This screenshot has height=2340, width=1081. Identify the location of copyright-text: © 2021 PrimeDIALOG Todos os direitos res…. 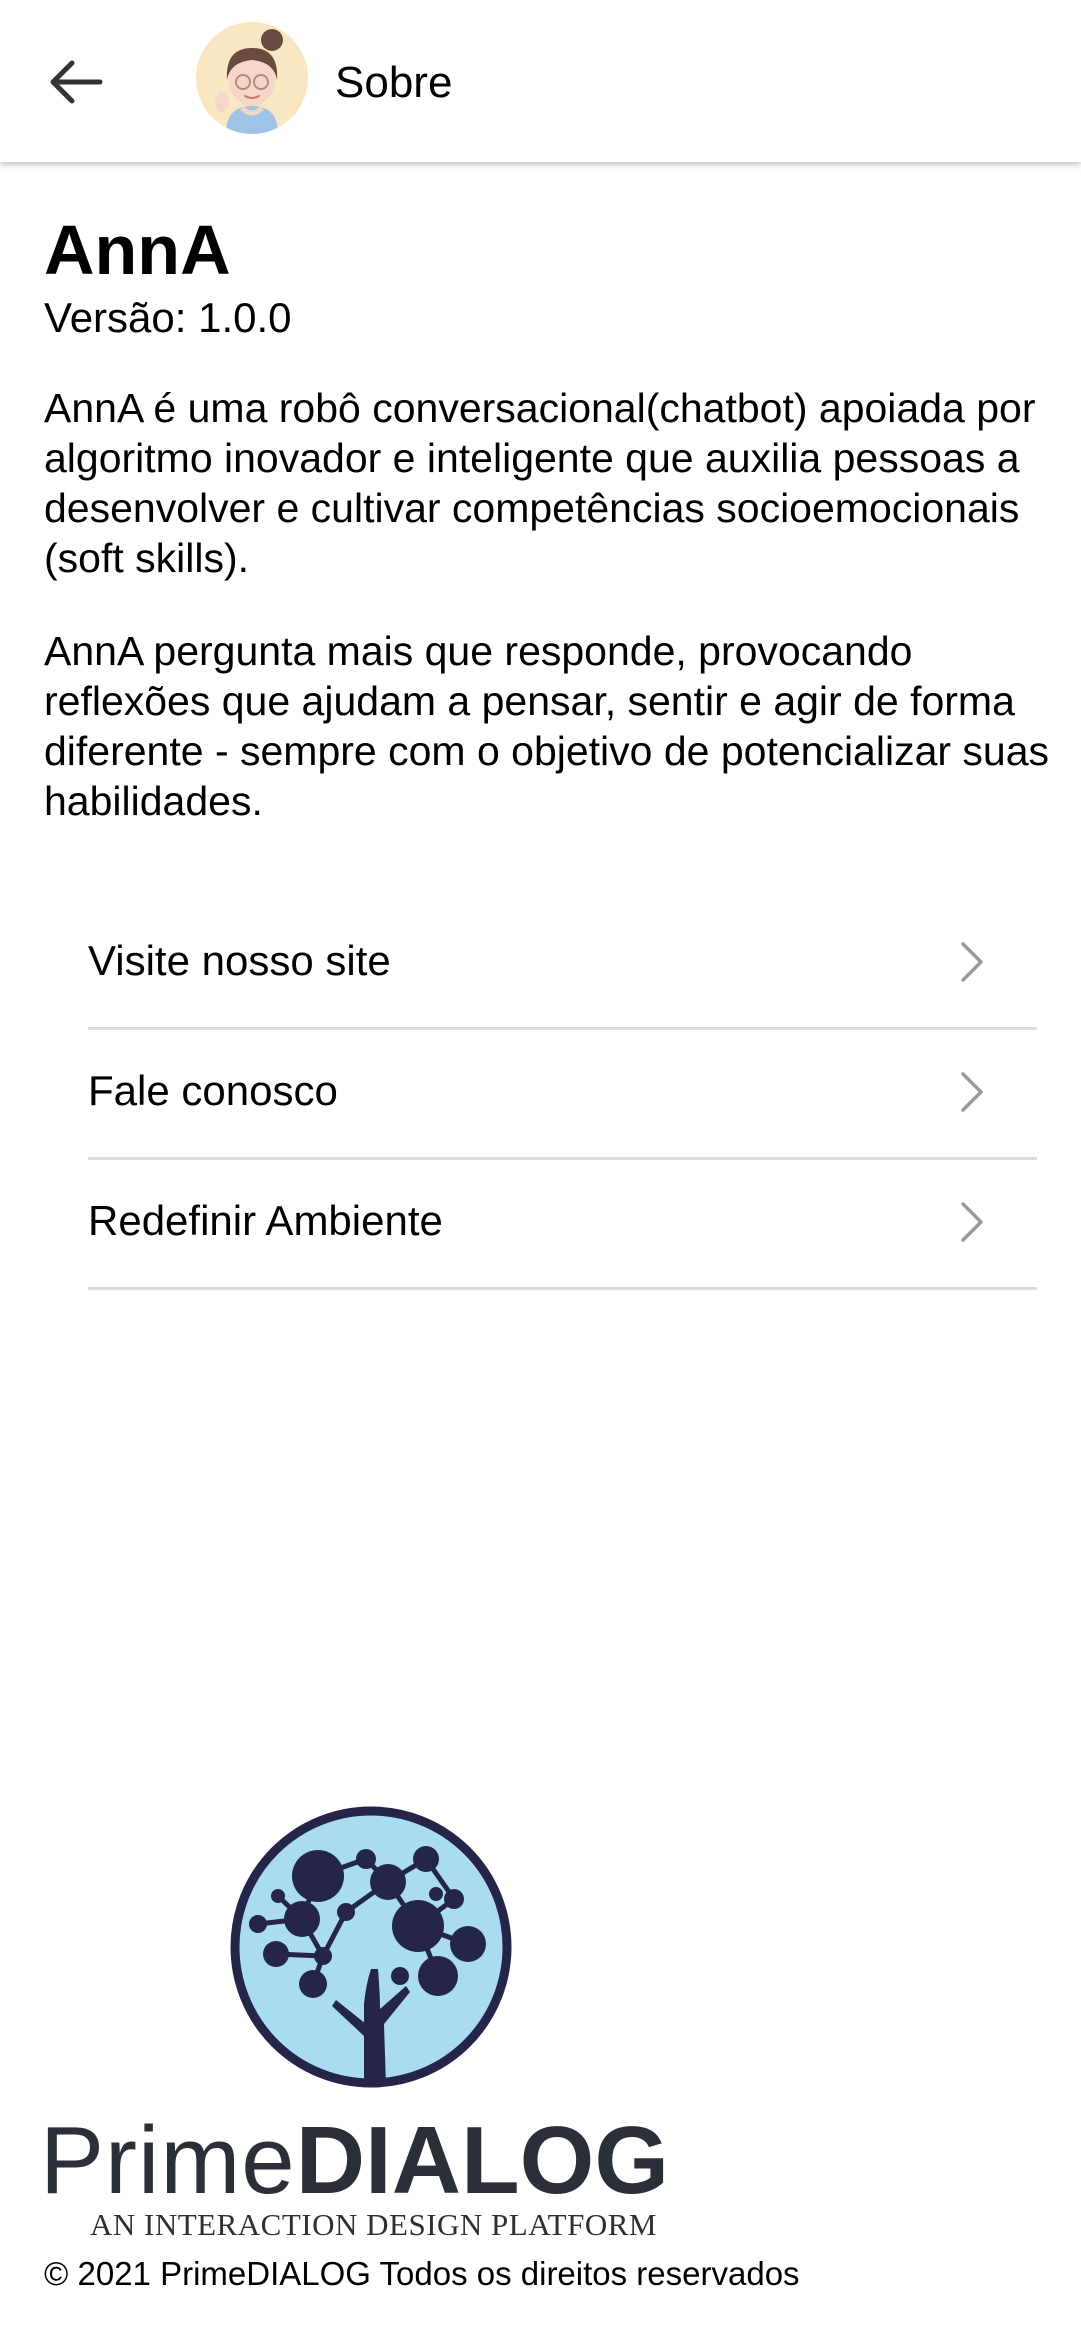
(422, 2273).